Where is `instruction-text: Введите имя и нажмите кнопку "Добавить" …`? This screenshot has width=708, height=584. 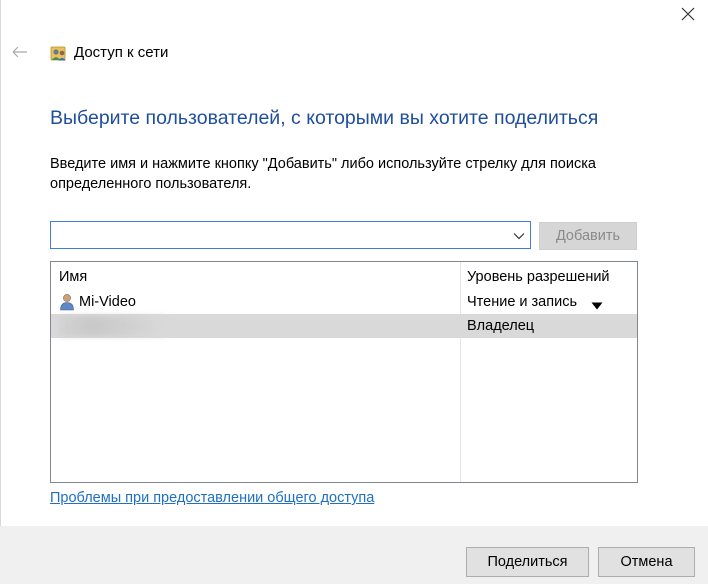 instruction-text: Введите имя и нажмите кнопку "Добавить" … is located at coordinates (323, 174).